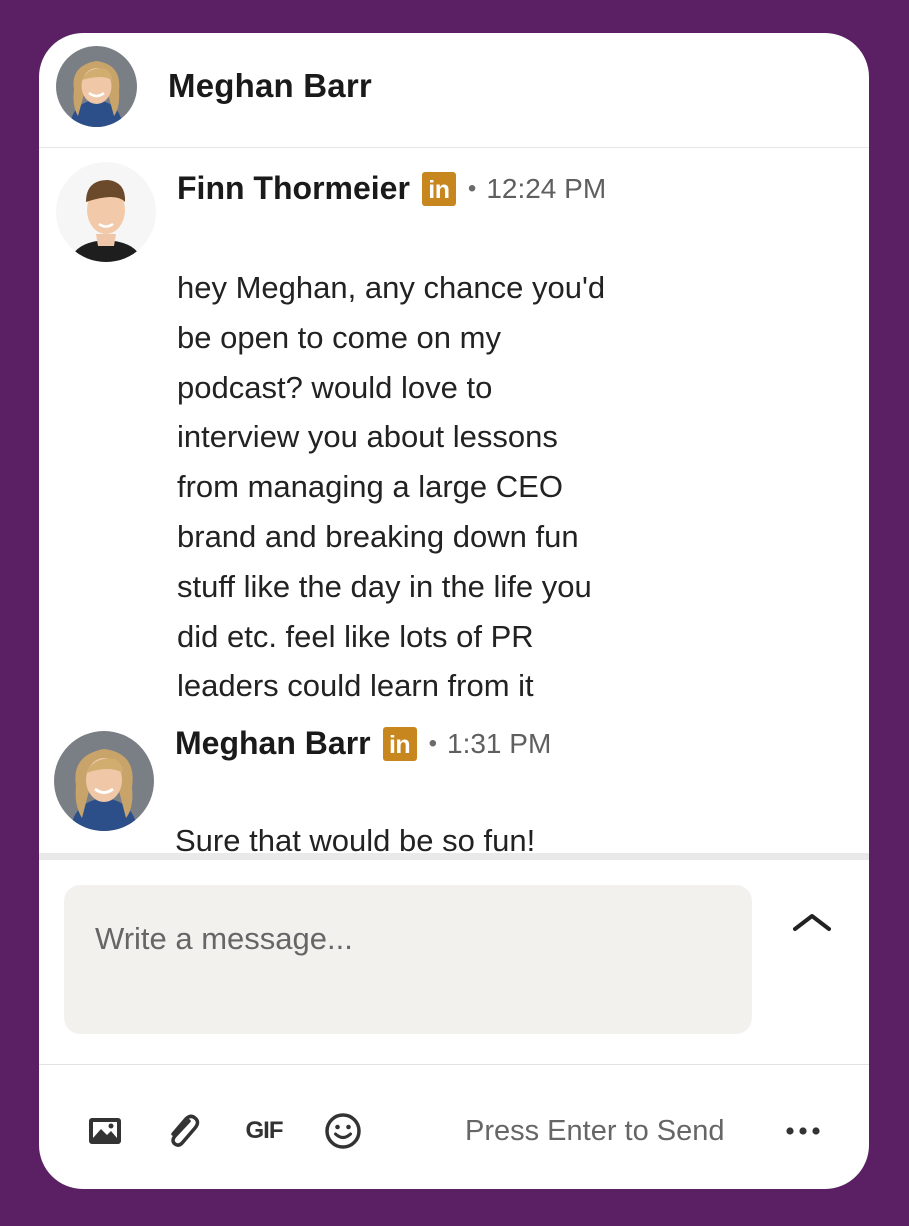 The width and height of the screenshot is (909, 1226). I want to click on composer-divider, so click(454, 856).